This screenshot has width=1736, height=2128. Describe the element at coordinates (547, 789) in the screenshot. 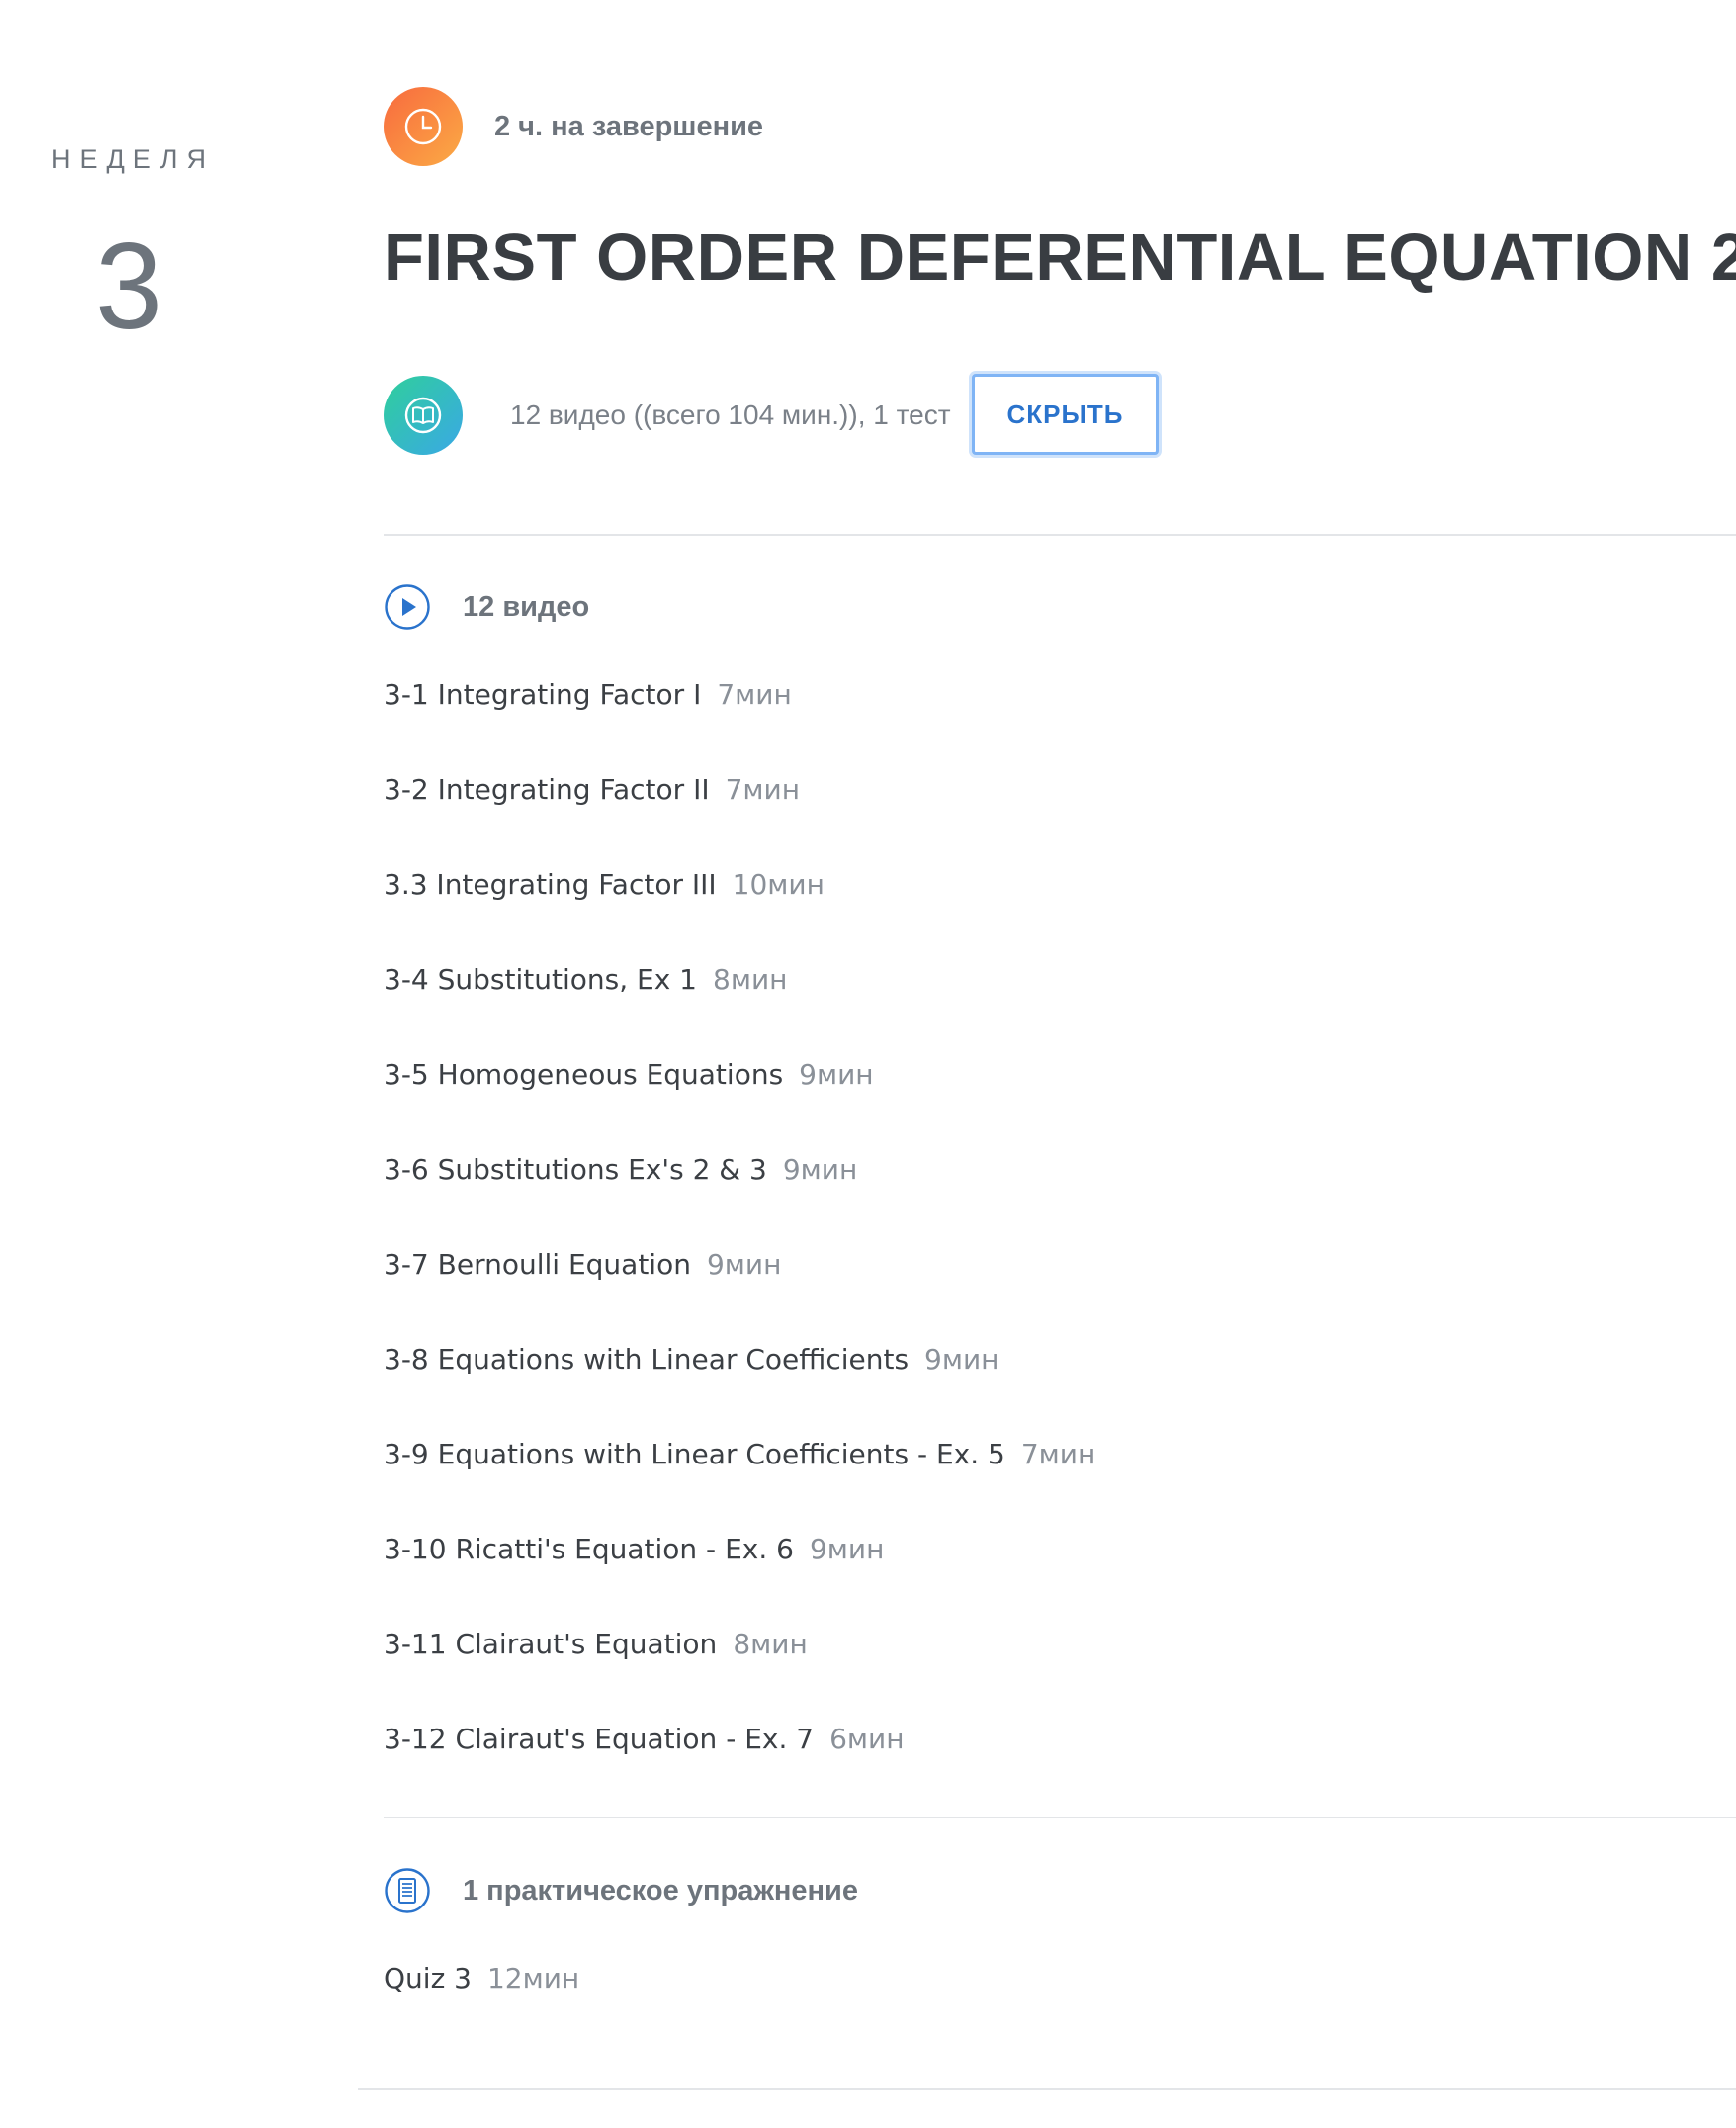

I see `video-title: 3-2 Integrating Factor II` at that location.